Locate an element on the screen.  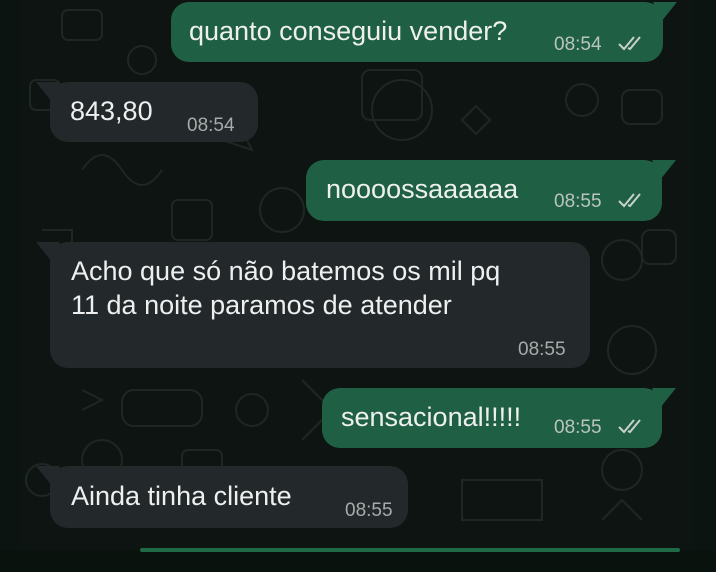
message-text-line: 11 da noite paramos de atender is located at coordinates (261, 305).